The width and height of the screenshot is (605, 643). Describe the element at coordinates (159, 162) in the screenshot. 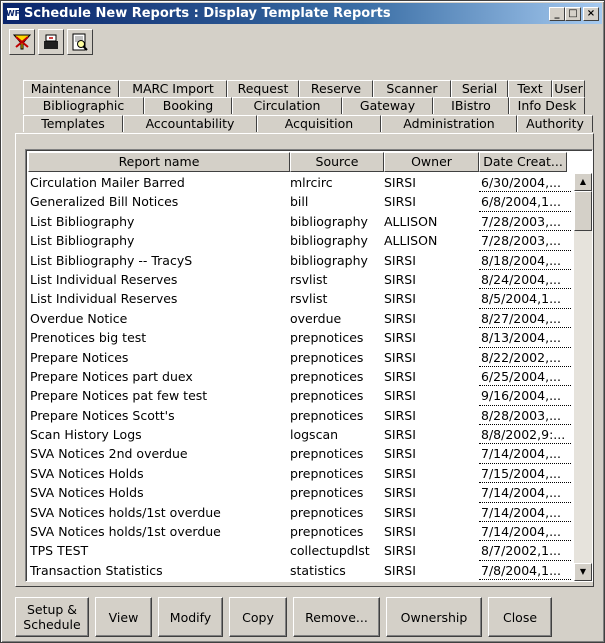

I see `column-report-name: Report name` at that location.